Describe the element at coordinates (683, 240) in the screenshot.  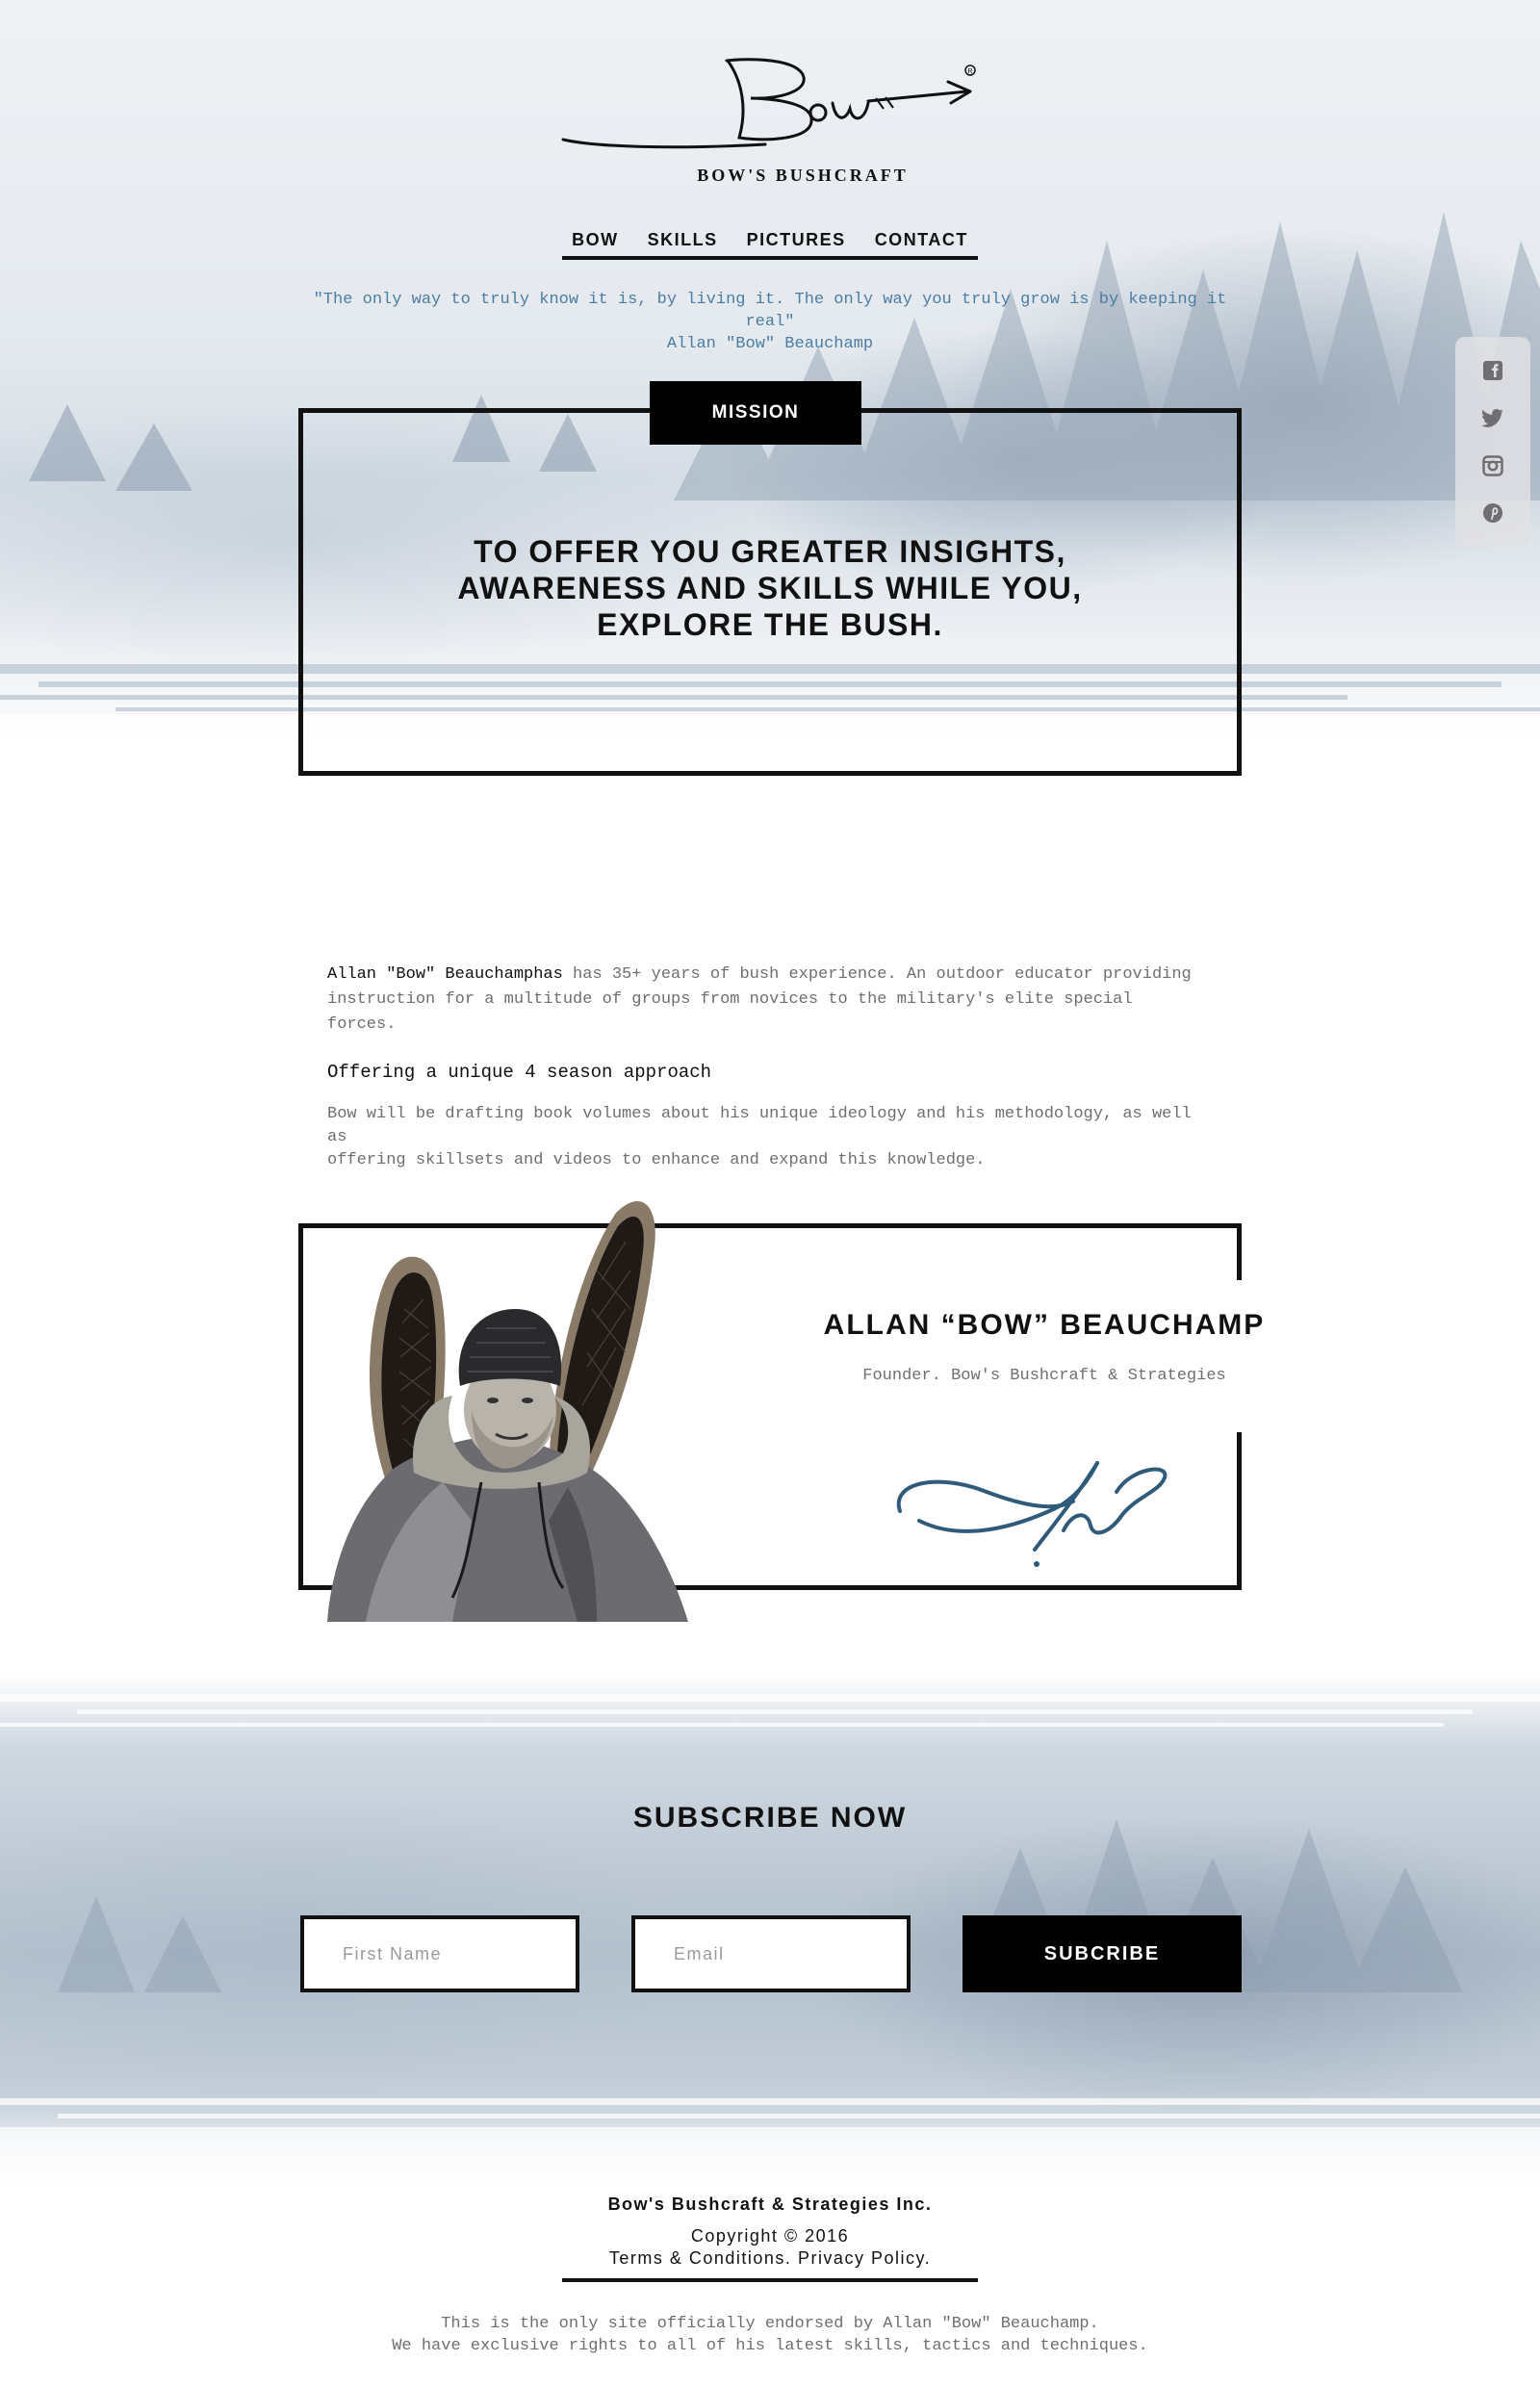
I see `nav-item-skills: SKILLS` at that location.